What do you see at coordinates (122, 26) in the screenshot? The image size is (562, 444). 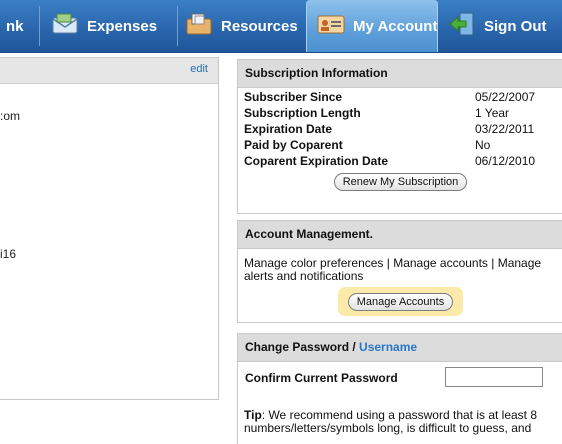 I see `nav-item-expenses-label: Expenses` at bounding box center [122, 26].